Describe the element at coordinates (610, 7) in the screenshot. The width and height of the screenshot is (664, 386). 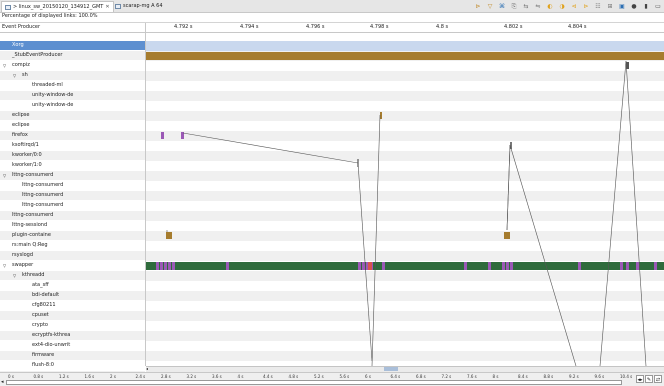
I see `zoom-in-icon: ⊞` at that location.